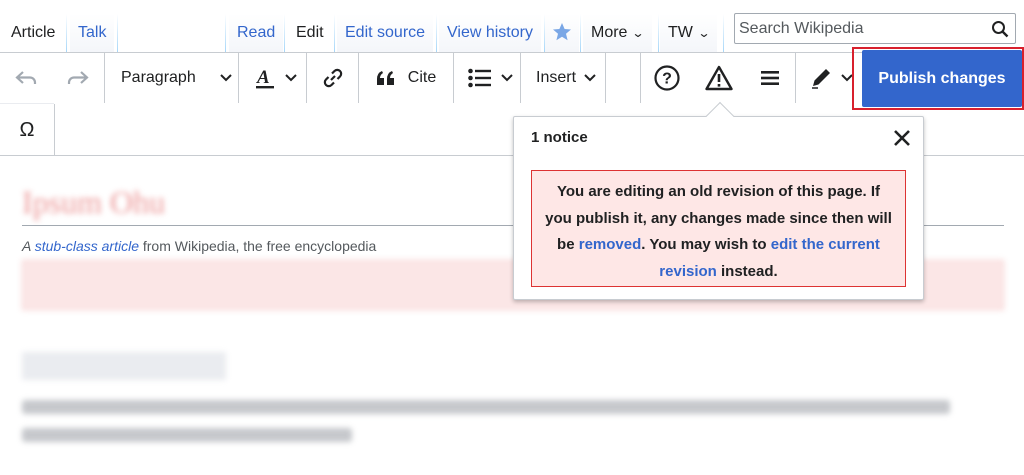 This screenshot has width=1024, height=475. I want to click on cite-label: Cite, so click(422, 77).